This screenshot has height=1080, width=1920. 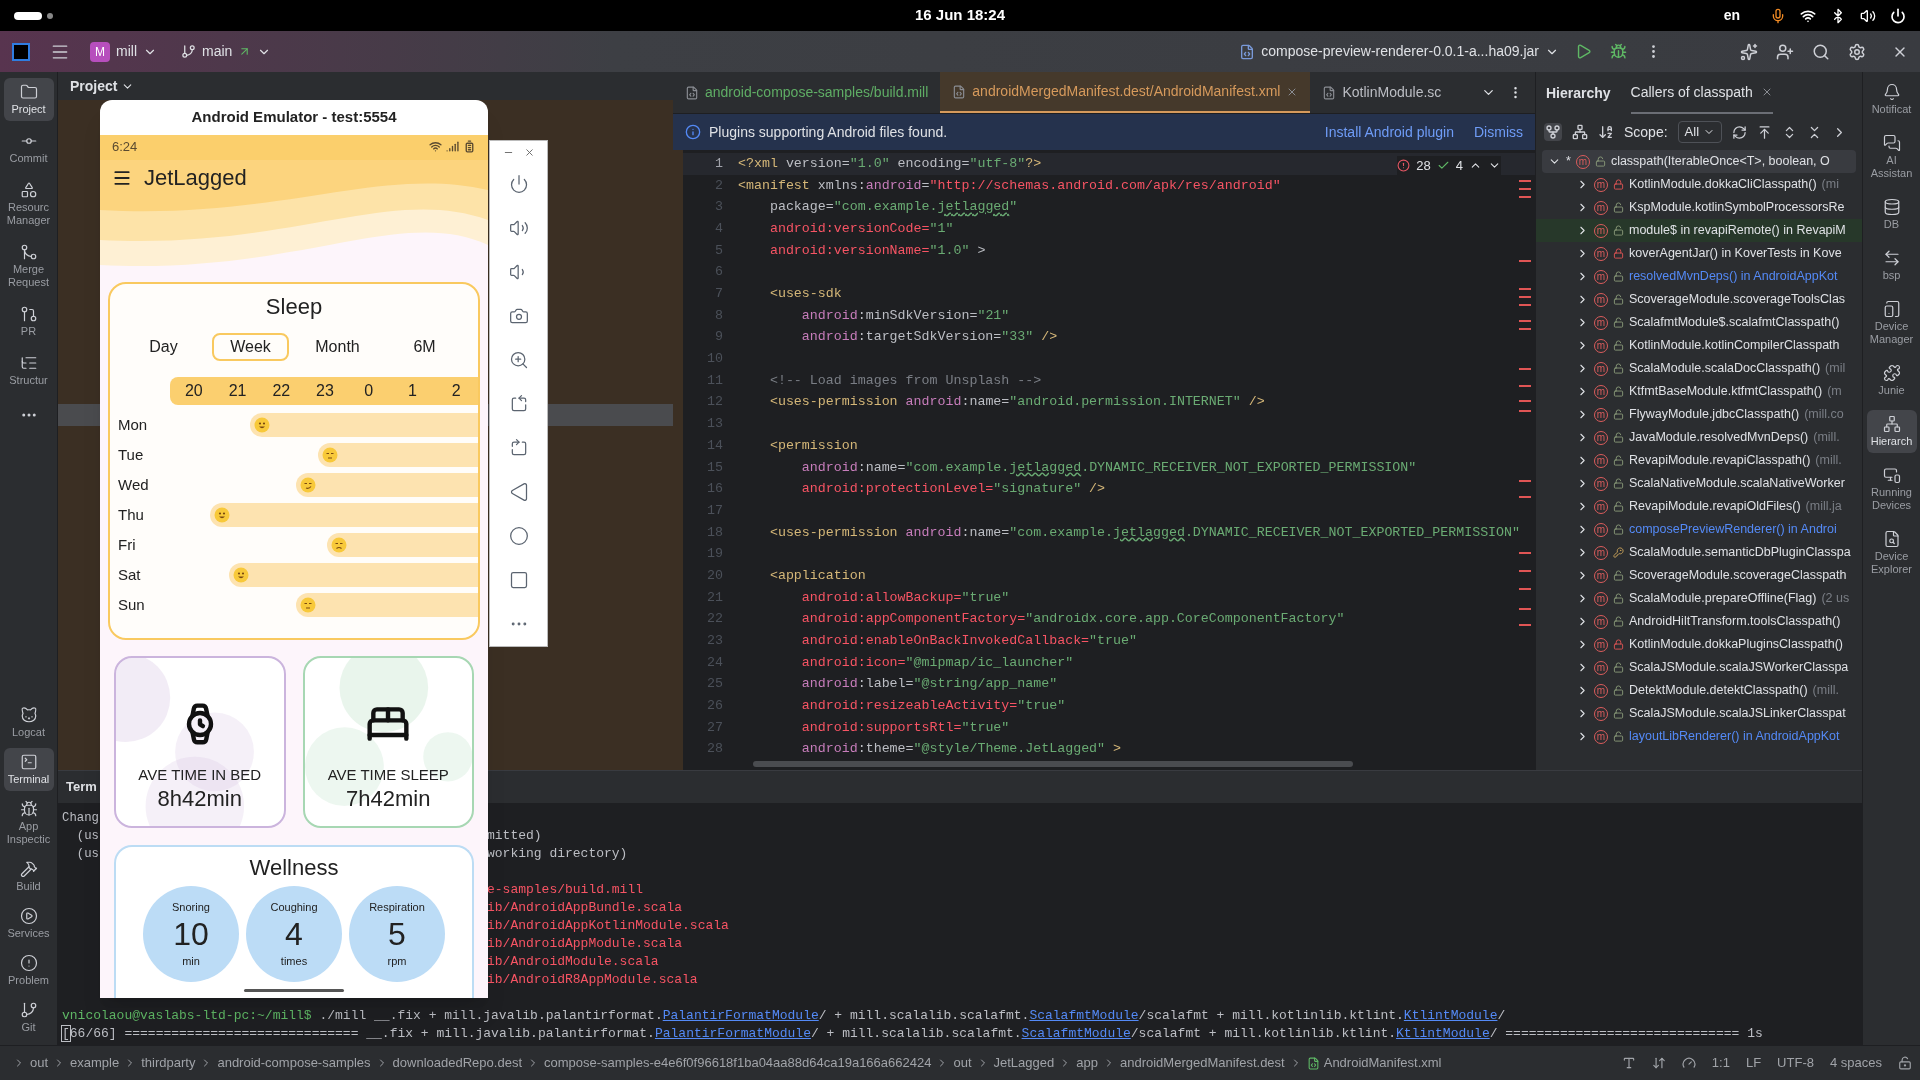 I want to click on tool-window-button: Problem, so click(x=28, y=970).